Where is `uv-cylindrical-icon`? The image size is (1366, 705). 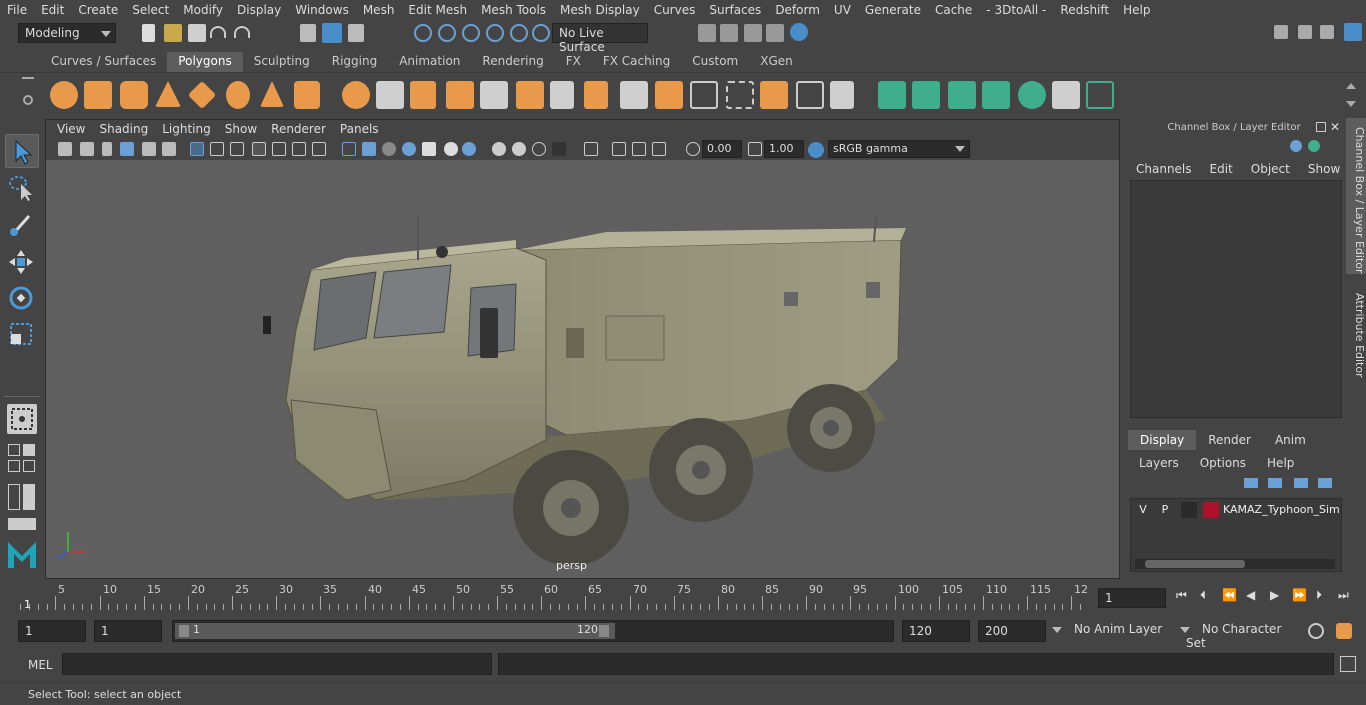
uv-cylindrical-icon is located at coordinates (926, 95).